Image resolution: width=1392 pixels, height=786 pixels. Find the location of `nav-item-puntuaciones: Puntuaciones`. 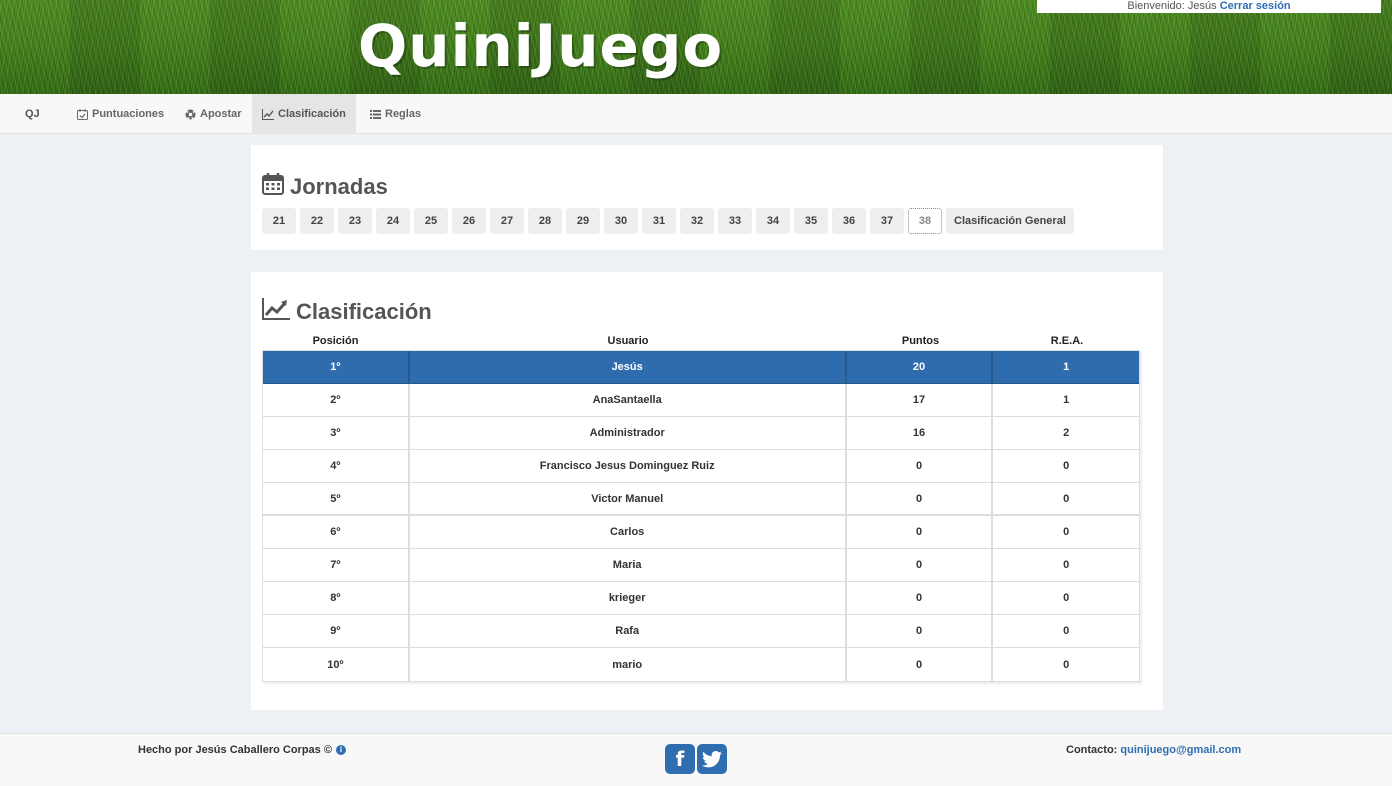

nav-item-puntuaciones: Puntuaciones is located at coordinates (120, 114).